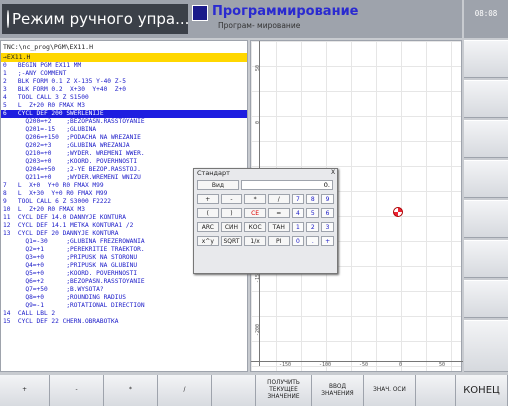  I want to click on program-line: 3 BLK FORM 0.2 X+30 Y+40 Z+0, so click(124, 90).